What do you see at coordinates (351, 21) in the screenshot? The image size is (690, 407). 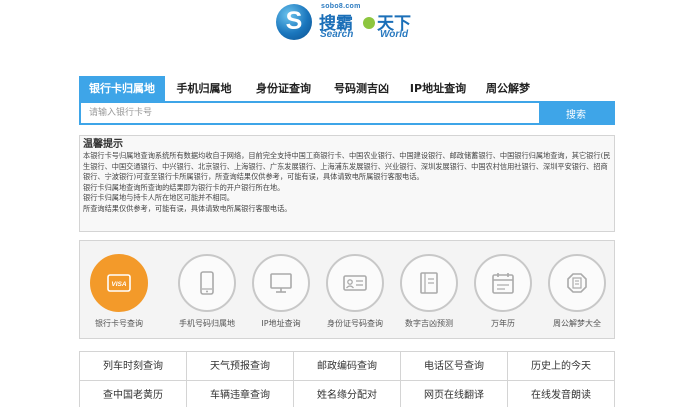 I see `site-logo: S sobo8.com 搜霸 天下 Search World` at bounding box center [351, 21].